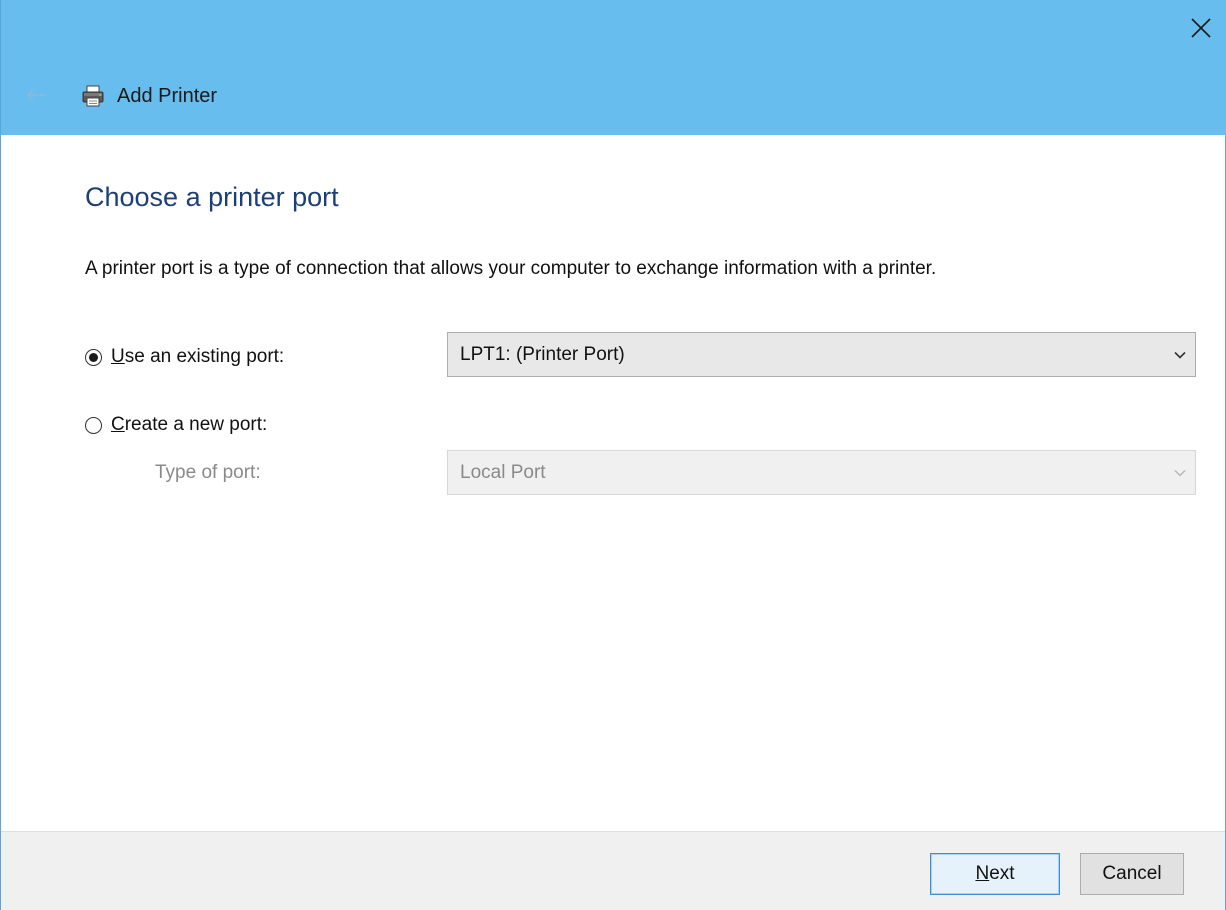 This screenshot has height=910, width=1226. Describe the element at coordinates (212, 197) in the screenshot. I see `page-title: Choose a printer port` at that location.